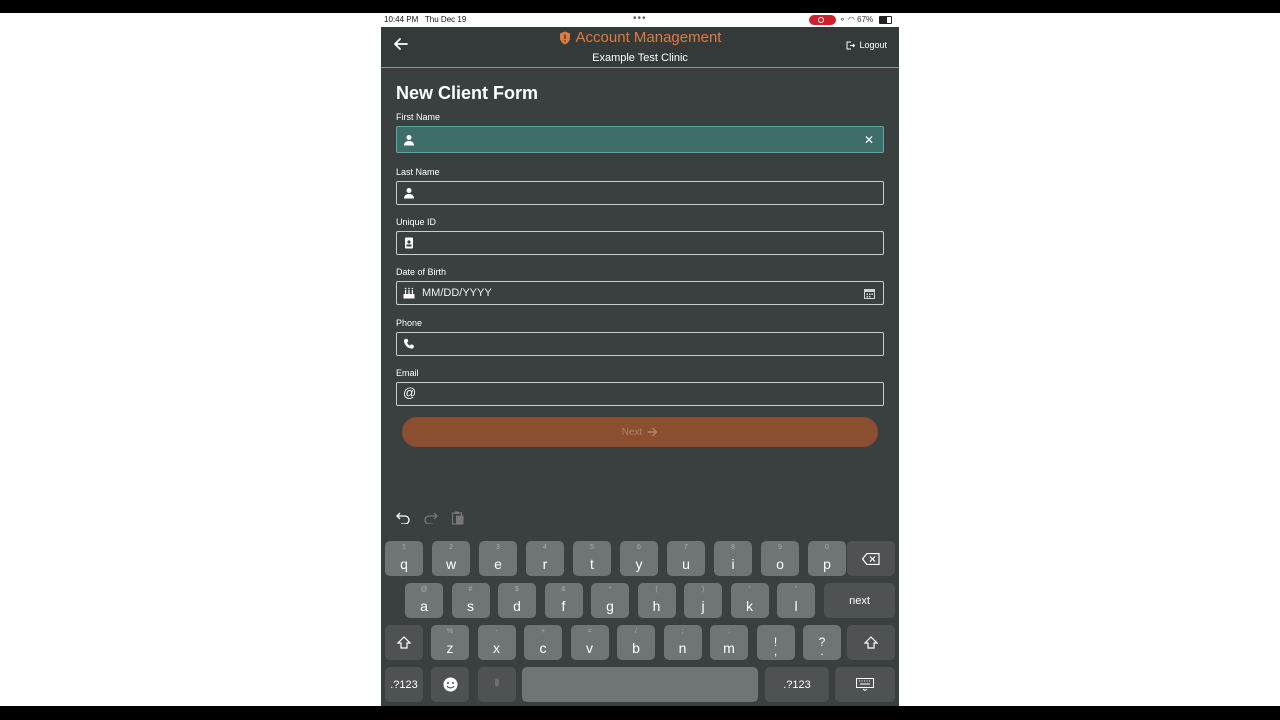 Image resolution: width=1280 pixels, height=720 pixels. I want to click on key-z: % z, so click(450, 642).